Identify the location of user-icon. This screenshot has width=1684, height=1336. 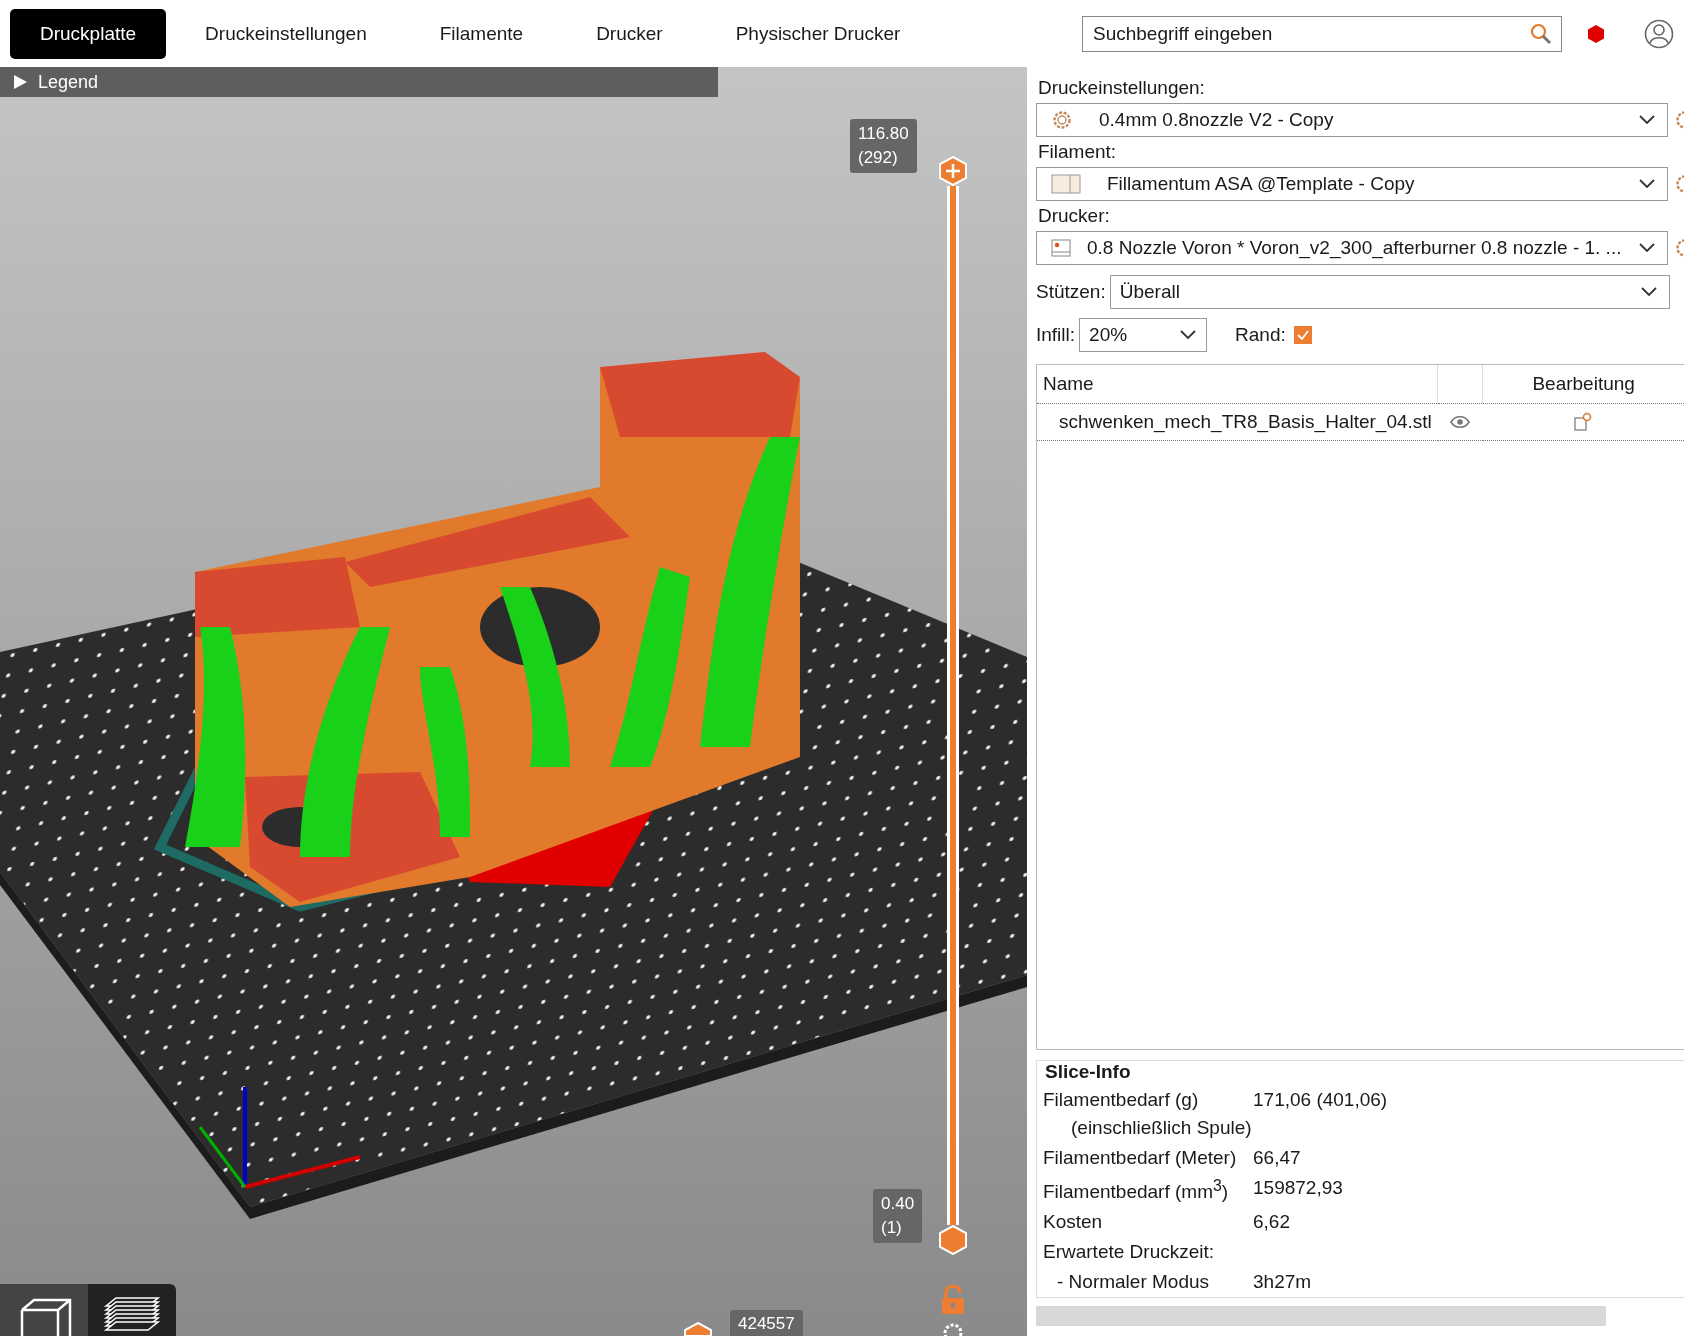
(1659, 33).